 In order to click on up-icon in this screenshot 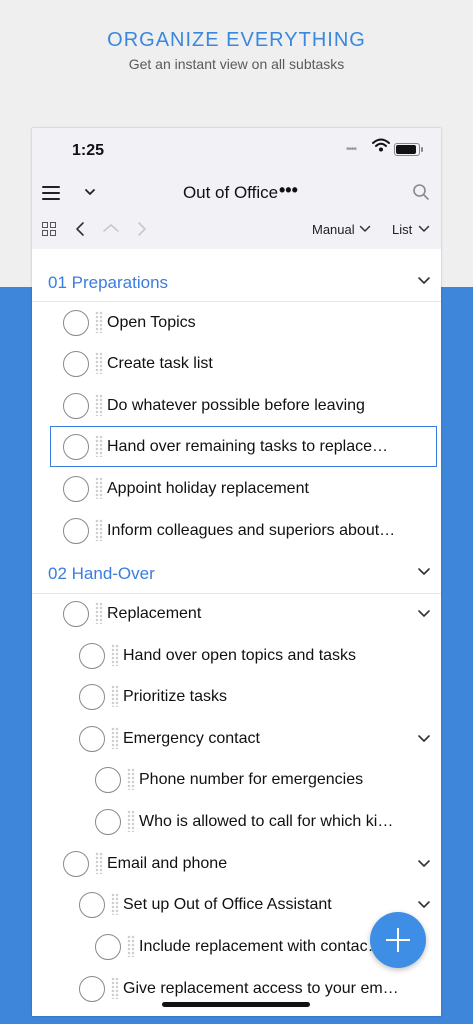, I will do `click(111, 228)`.